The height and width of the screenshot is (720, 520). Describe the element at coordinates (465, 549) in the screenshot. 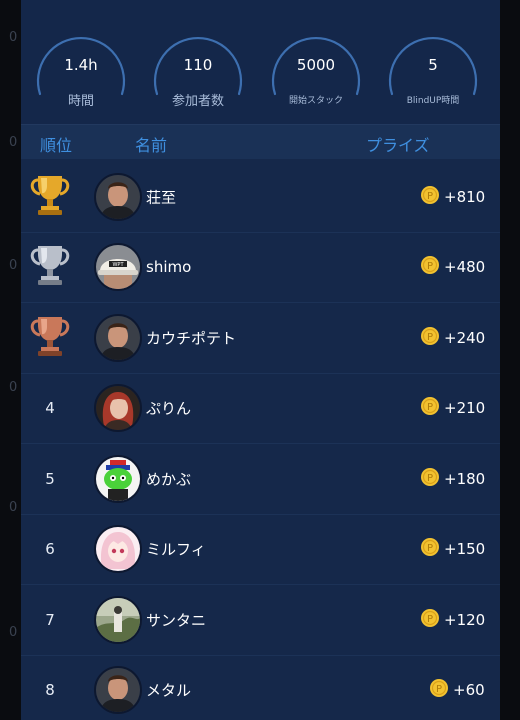

I see `prize-amount: +150` at that location.